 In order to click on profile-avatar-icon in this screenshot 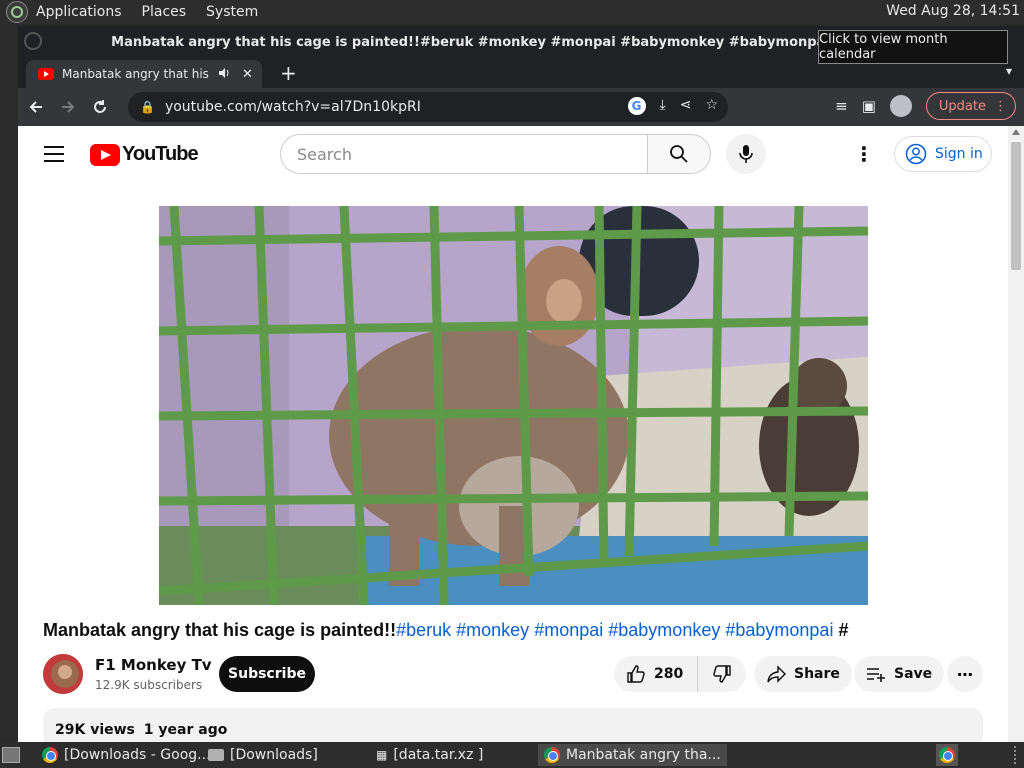, I will do `click(900, 106)`.